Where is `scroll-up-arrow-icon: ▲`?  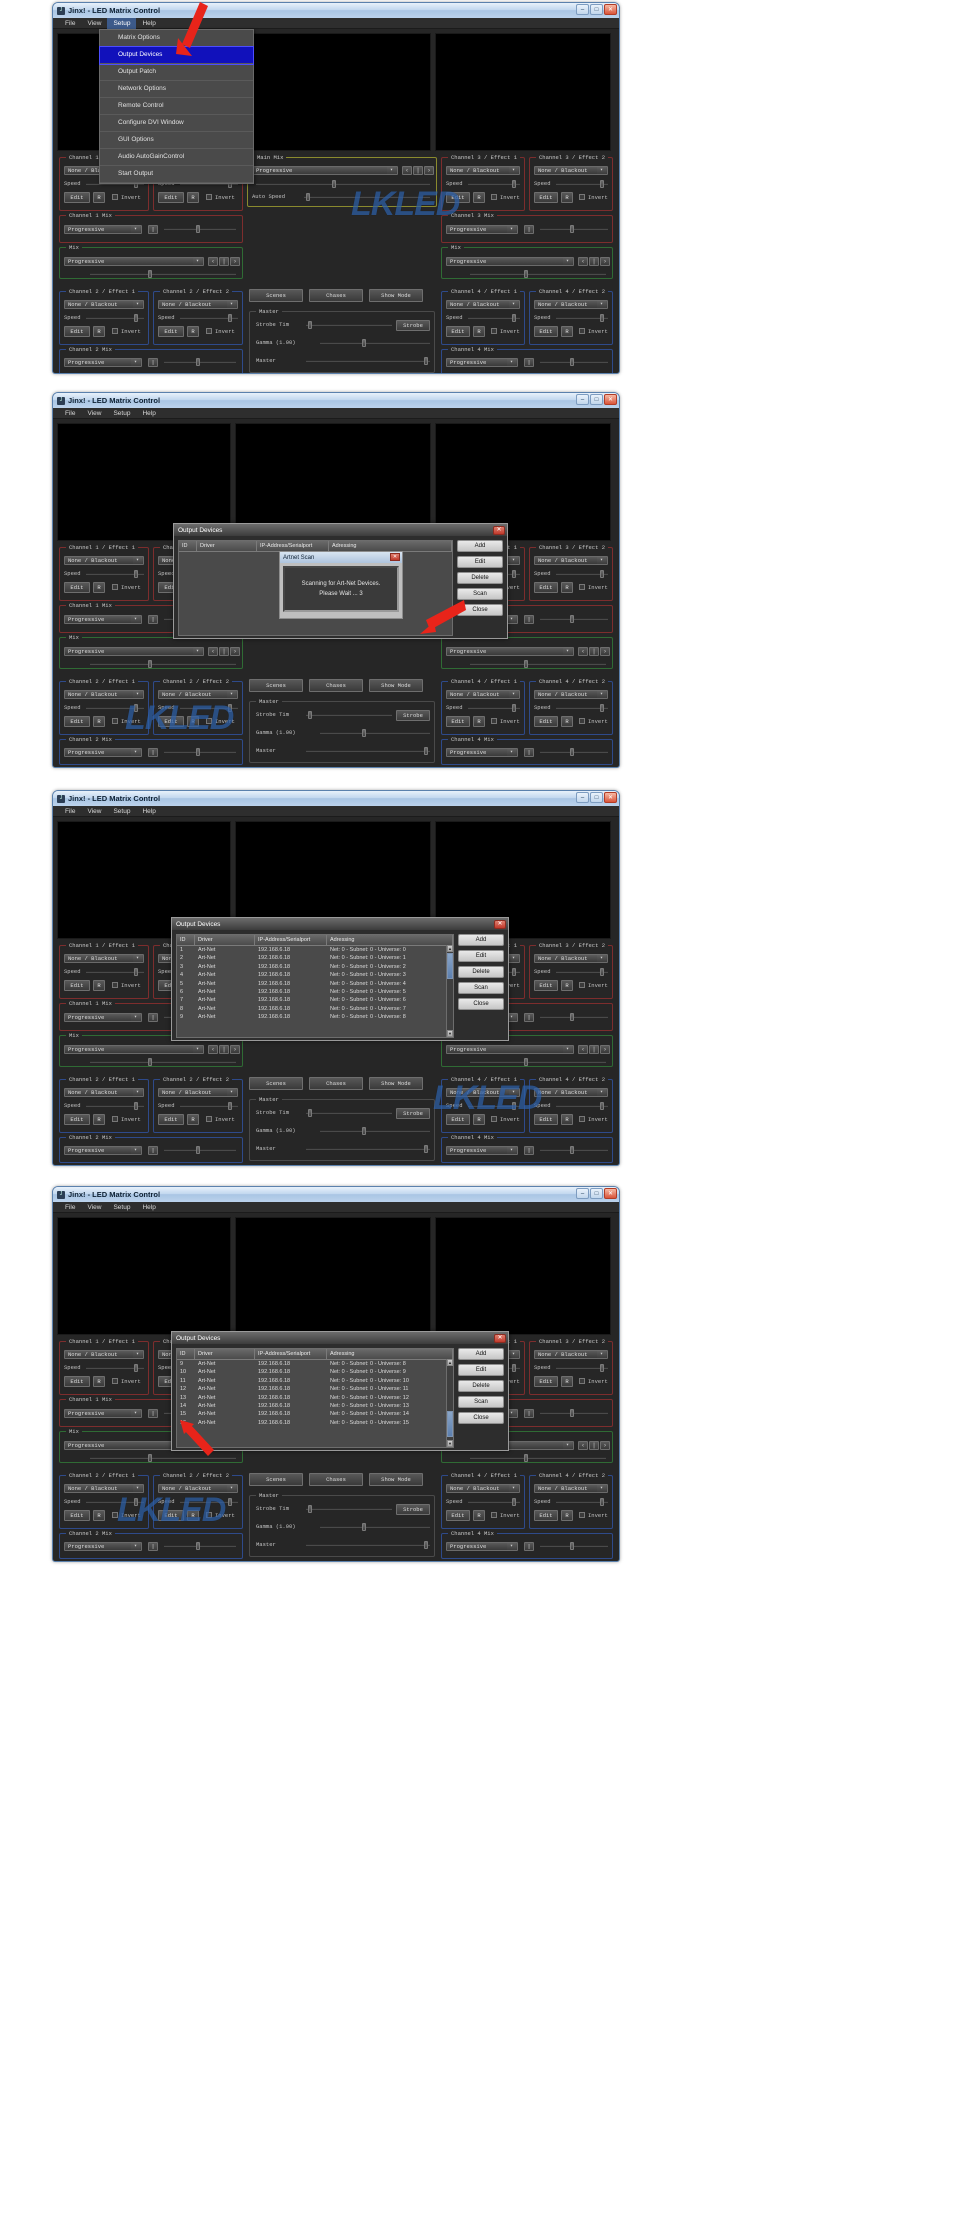
scroll-up-arrow-icon: ▲ is located at coordinates (450, 948).